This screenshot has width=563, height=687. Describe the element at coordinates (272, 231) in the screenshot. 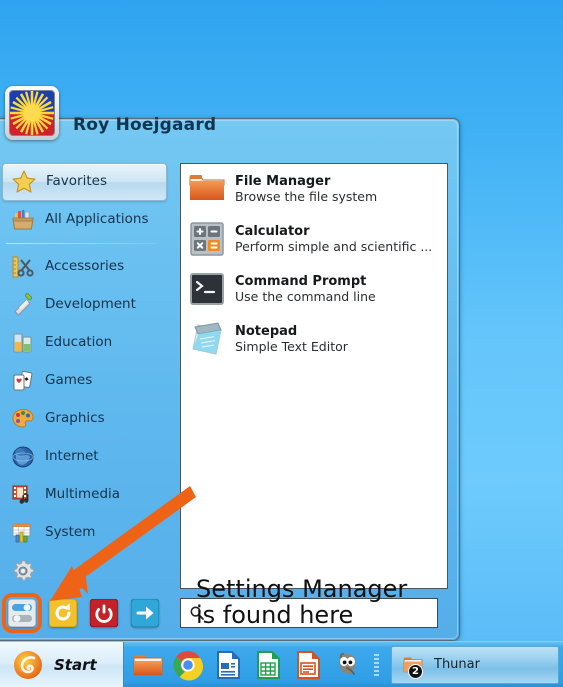

I see `app-name: Calculator` at that location.